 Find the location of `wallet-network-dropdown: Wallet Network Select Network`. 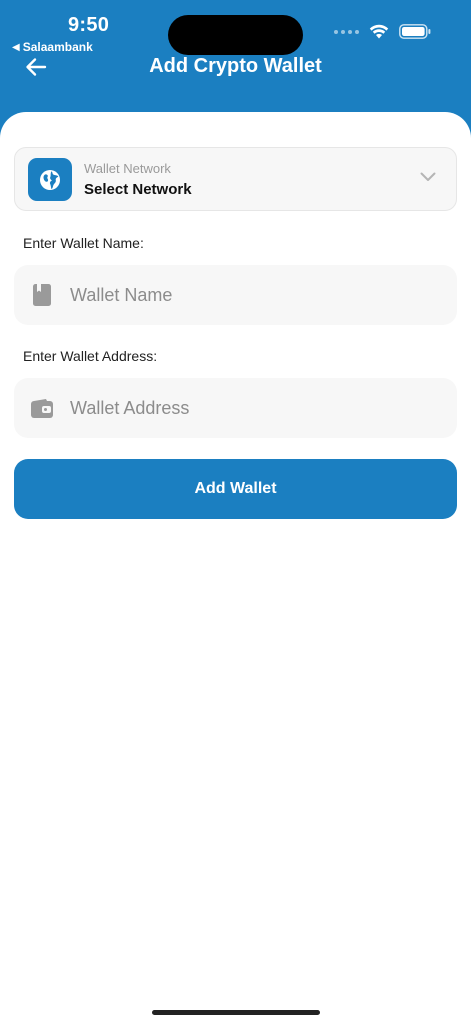

wallet-network-dropdown: Wallet Network Select Network is located at coordinates (235, 179).